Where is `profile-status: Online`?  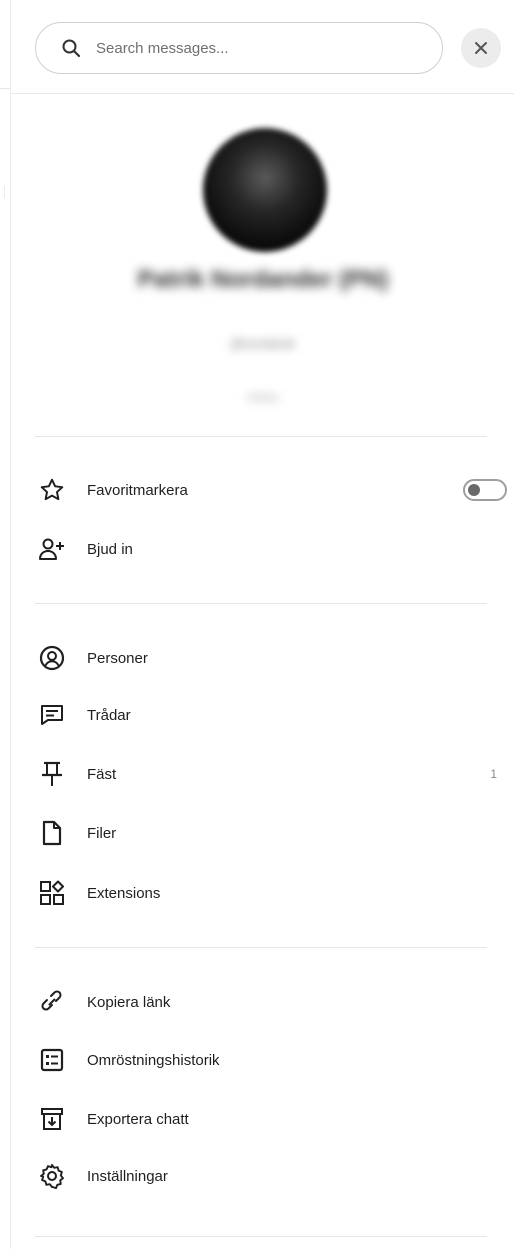 profile-status: Online is located at coordinates (263, 398).